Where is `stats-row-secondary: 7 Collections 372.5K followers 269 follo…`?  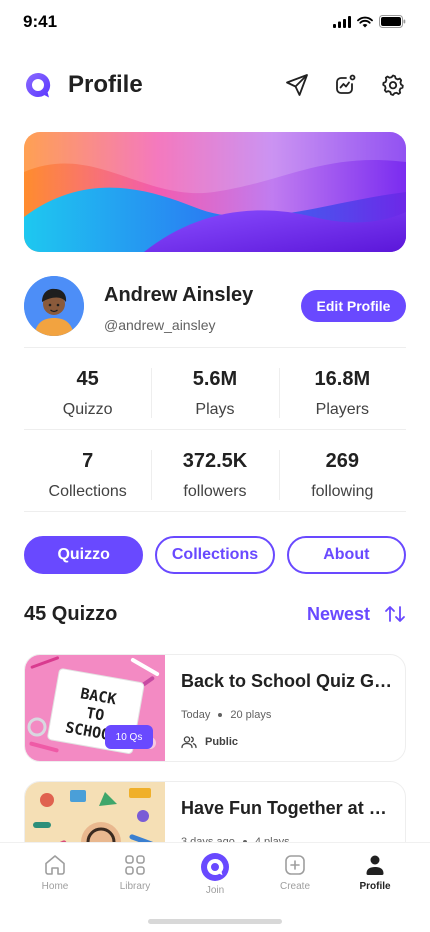
stats-row-secondary: 7 Collections 372.5K followers 269 follo… is located at coordinates (215, 475).